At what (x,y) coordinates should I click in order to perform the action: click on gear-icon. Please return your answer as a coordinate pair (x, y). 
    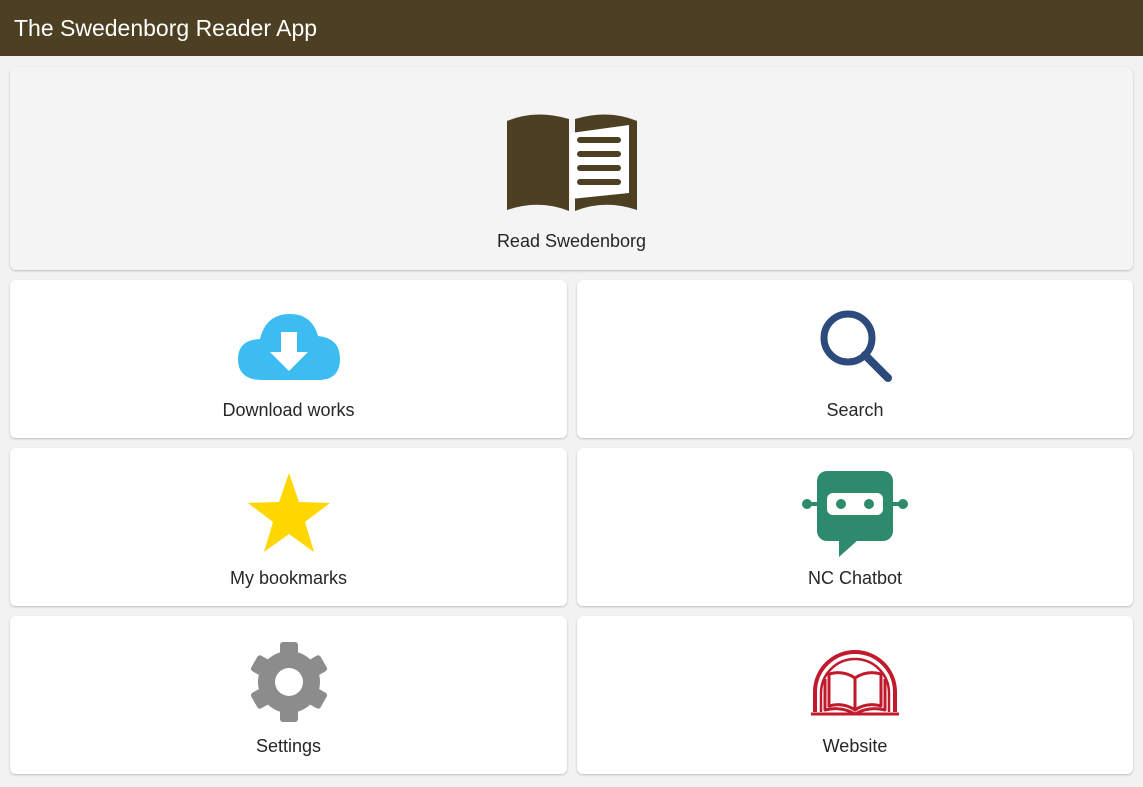
    Looking at the image, I should click on (288, 682).